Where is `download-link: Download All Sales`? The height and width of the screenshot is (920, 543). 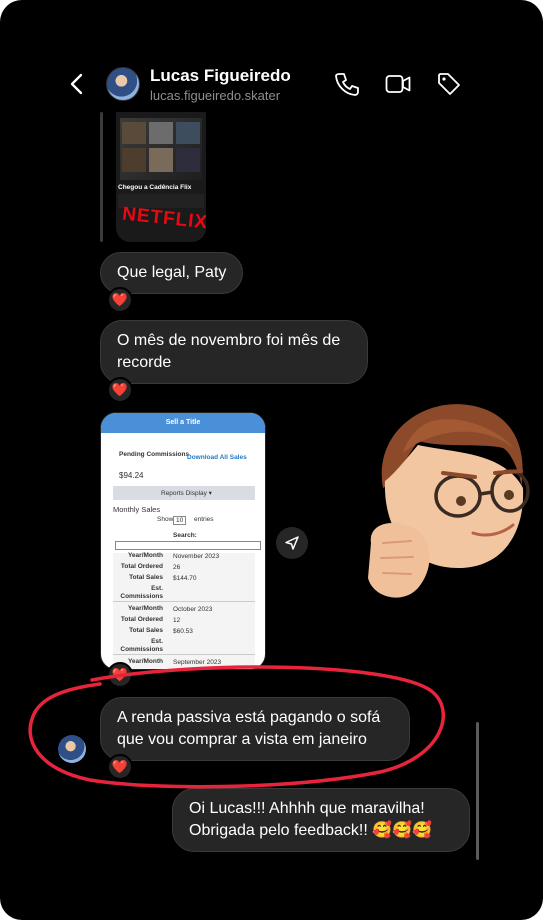
download-link: Download All Sales is located at coordinates (220, 458).